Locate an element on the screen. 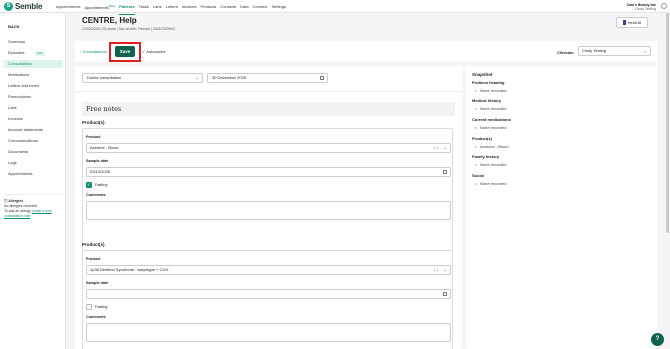 The image size is (670, 349). semble-logo: S Semble is located at coordinates (23, 6).